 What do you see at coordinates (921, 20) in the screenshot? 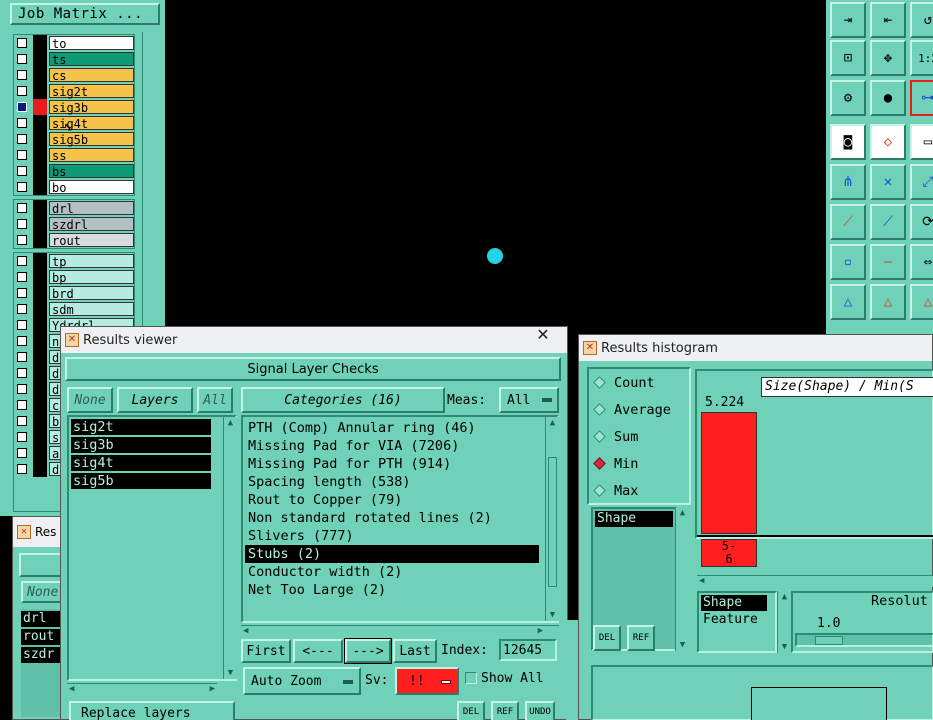
I see `undo-icon: ↺` at bounding box center [921, 20].